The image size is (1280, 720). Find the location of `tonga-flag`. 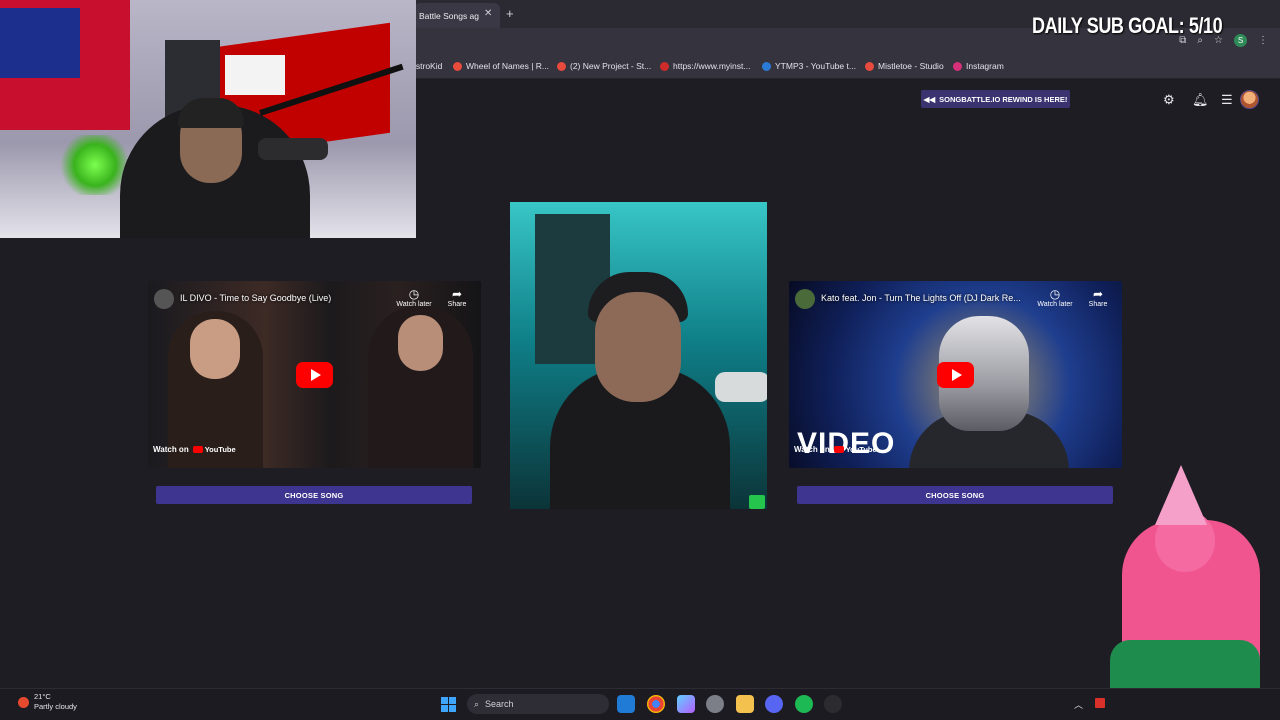

tonga-flag is located at coordinates (255, 75).